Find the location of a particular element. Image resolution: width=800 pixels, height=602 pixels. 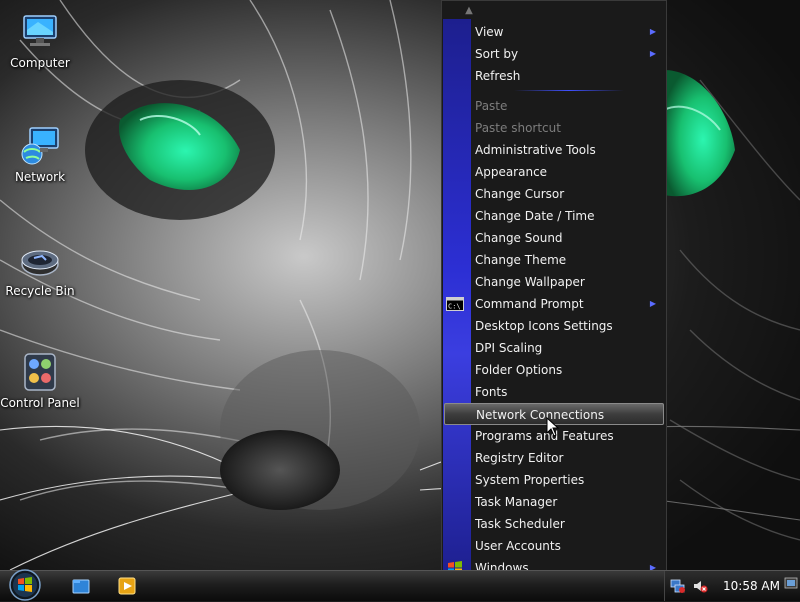

menu-item-label: Task Manager is located at coordinates (516, 502).